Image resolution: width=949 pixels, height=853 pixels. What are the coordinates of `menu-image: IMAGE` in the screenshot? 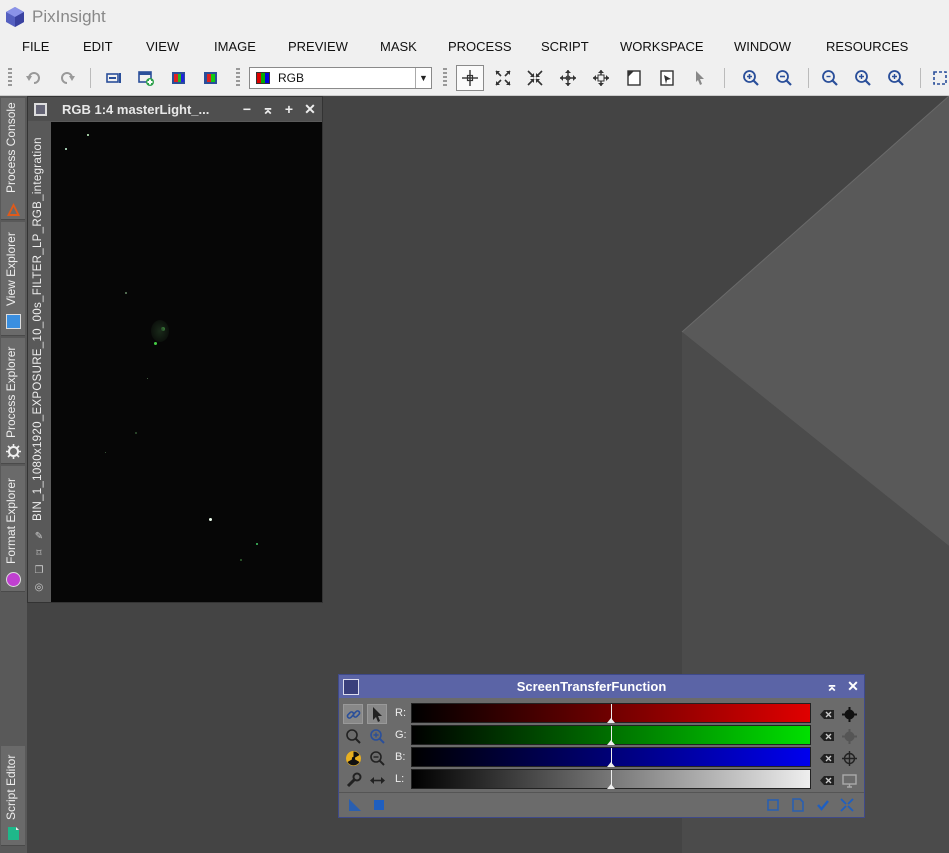 It's located at (235, 46).